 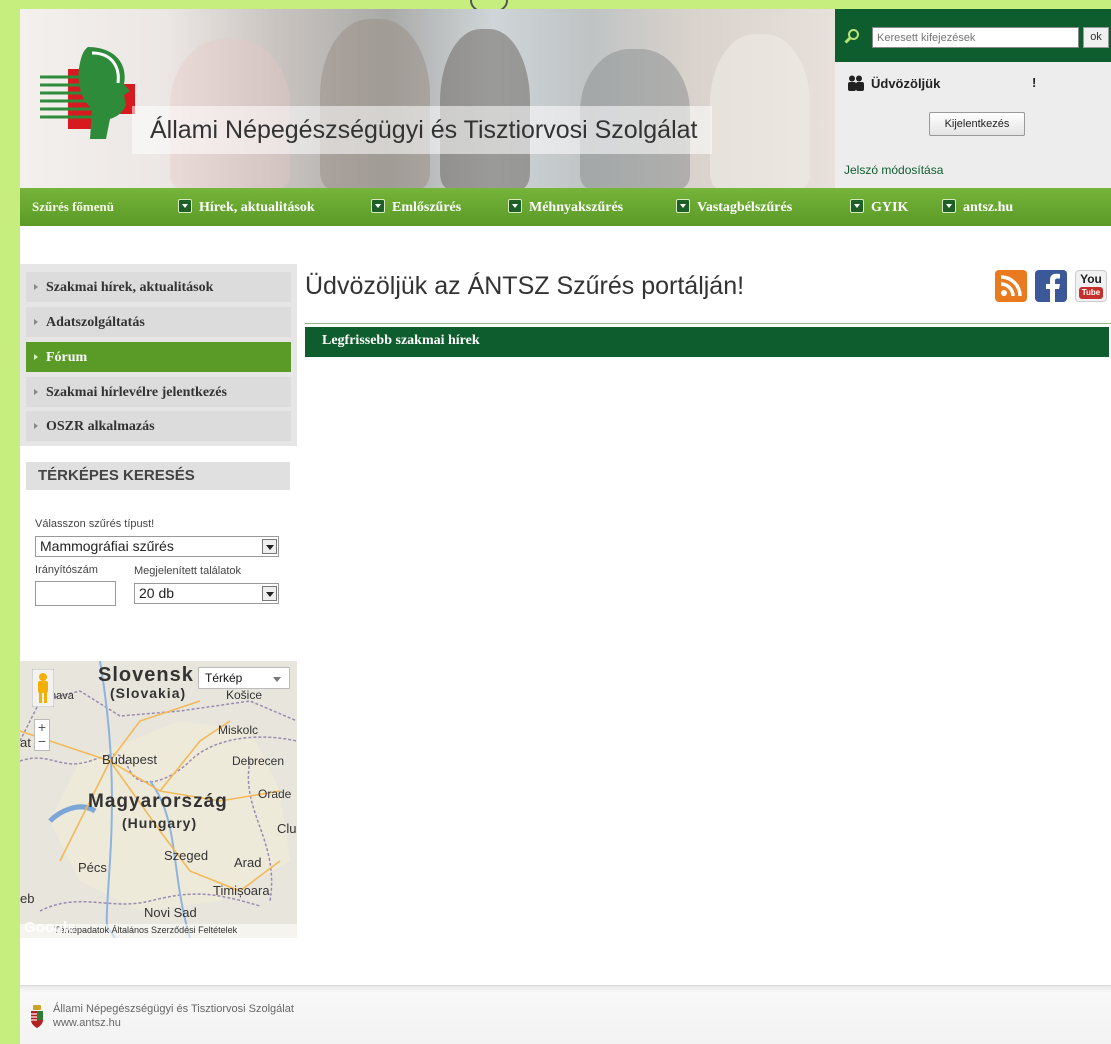 I want to click on search-input, so click(x=975, y=37).